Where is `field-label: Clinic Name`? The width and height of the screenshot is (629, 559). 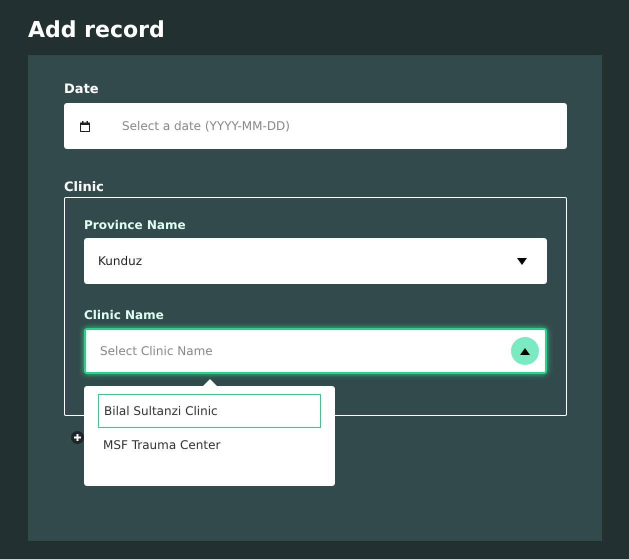
field-label: Clinic Name is located at coordinates (124, 316).